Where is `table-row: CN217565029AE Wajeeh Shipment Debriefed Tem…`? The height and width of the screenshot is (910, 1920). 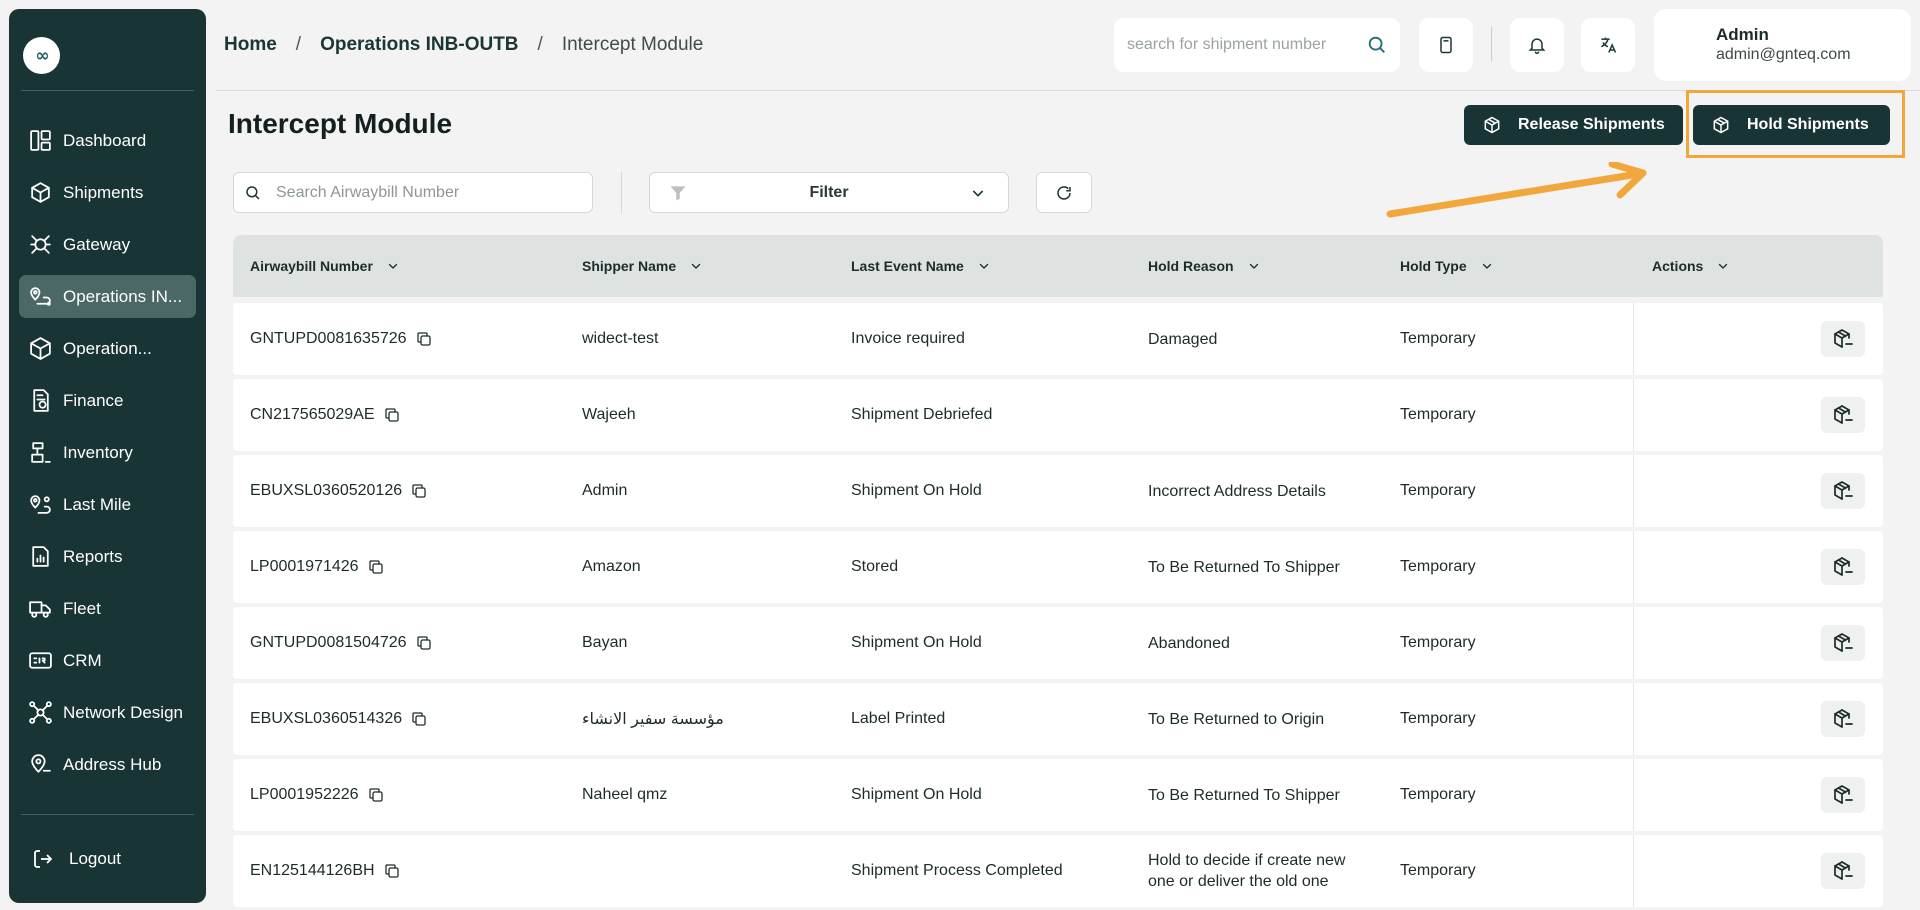
table-row: CN217565029AE Wajeeh Shipment Debriefed Tem… is located at coordinates (1058, 415).